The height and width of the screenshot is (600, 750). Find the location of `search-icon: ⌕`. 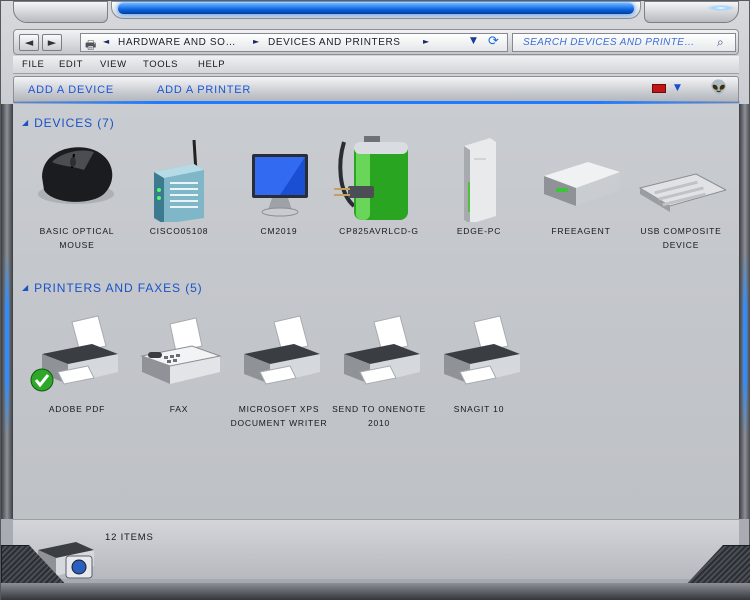

search-icon: ⌕ is located at coordinates (720, 42).